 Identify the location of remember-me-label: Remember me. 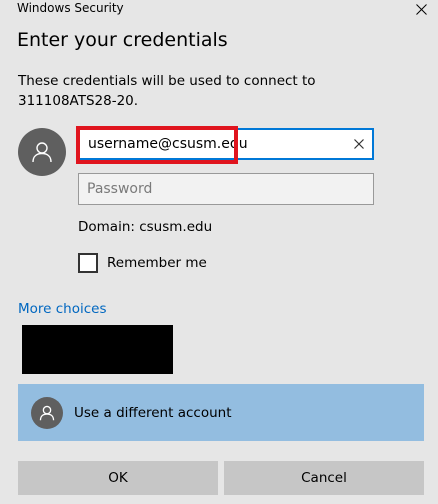
(157, 263).